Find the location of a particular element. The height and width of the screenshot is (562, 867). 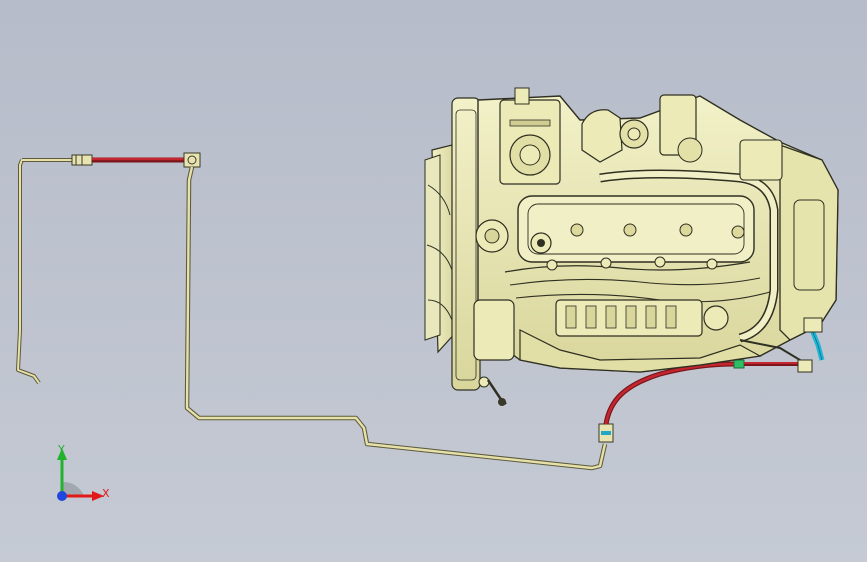

coordinate-triad is located at coordinates (80, 474).